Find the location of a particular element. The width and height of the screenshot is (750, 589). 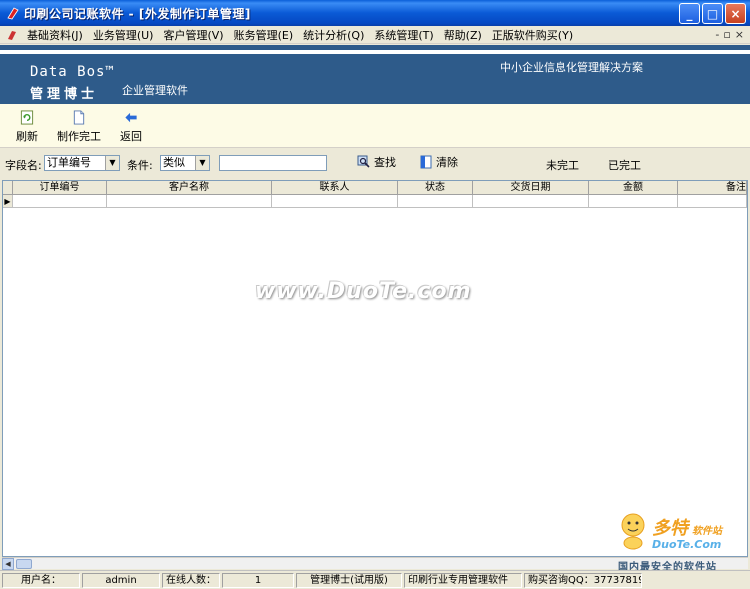

app-icon is located at coordinates (13, 13).